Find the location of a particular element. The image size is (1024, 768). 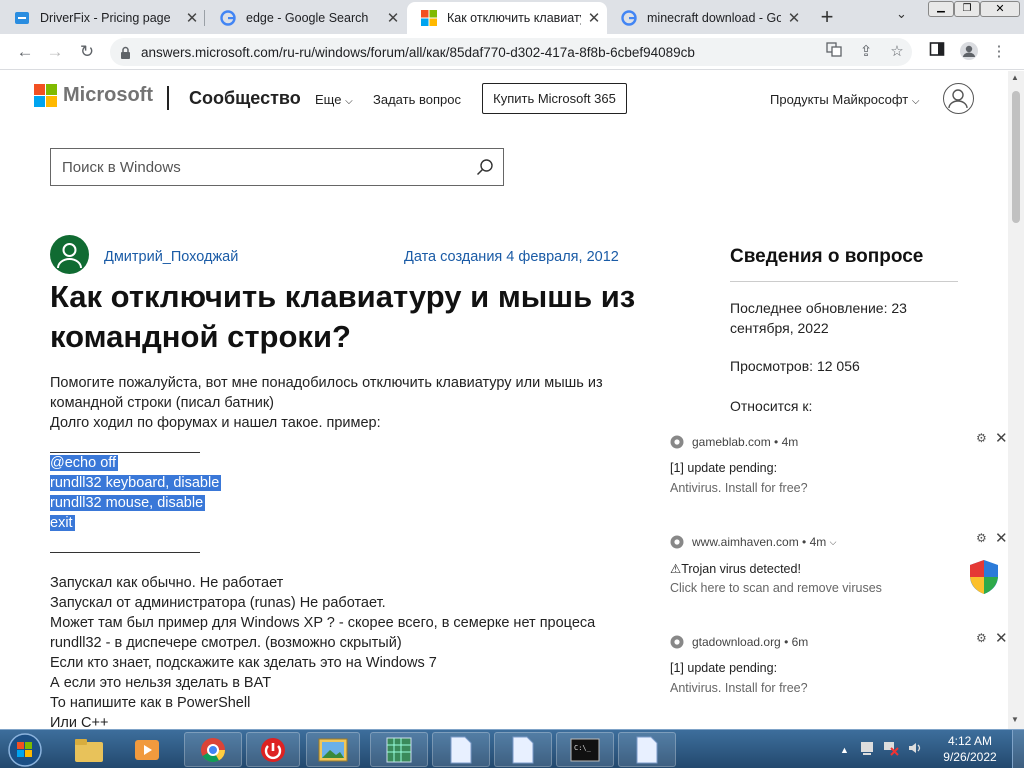

window-controls: ▁ ❐ ✕ is located at coordinates (974, 9).